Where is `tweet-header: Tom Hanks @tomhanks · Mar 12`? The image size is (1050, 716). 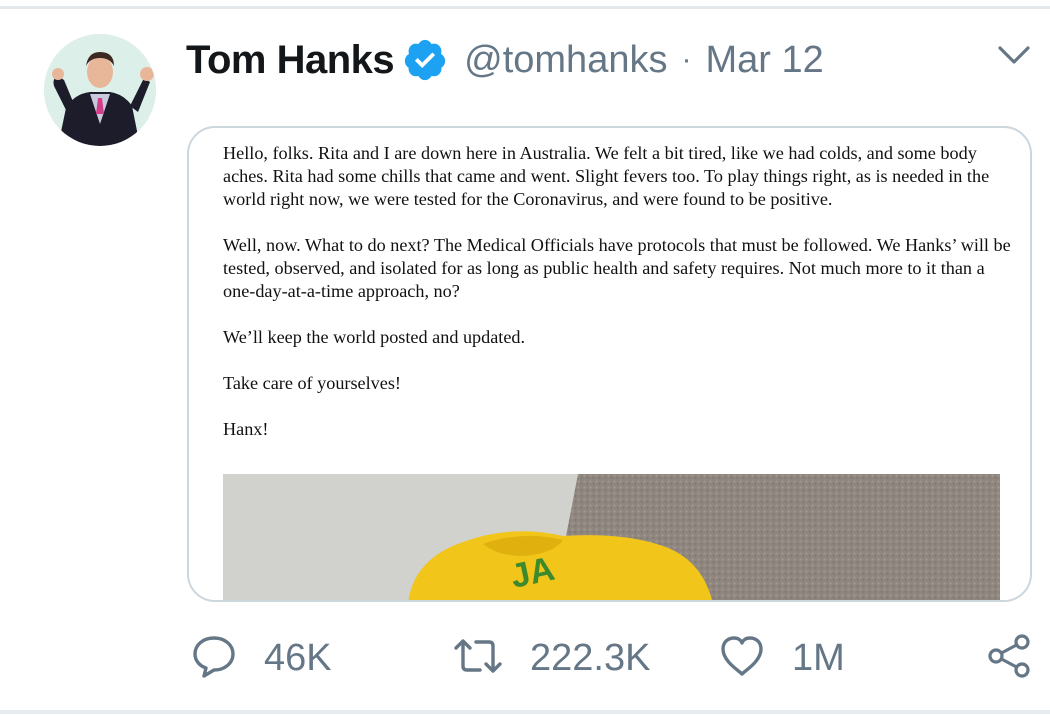
tweet-header: Tom Hanks @tomhanks · Mar 12 is located at coordinates (505, 60).